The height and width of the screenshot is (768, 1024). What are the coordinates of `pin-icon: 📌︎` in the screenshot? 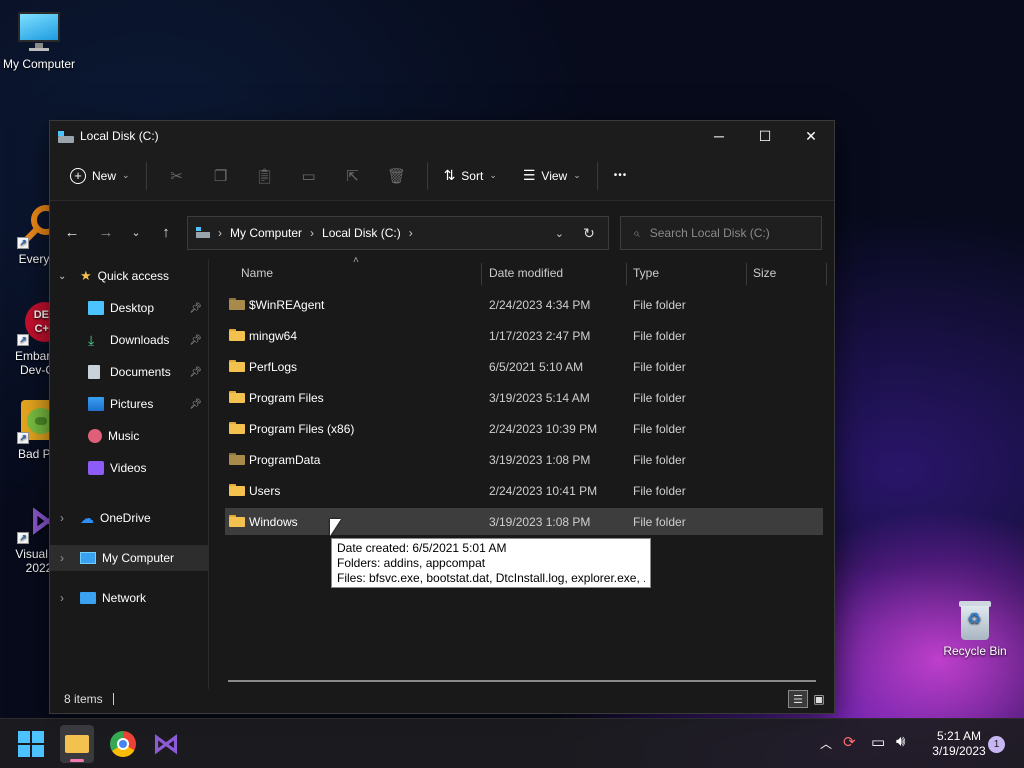 It's located at (195, 372).